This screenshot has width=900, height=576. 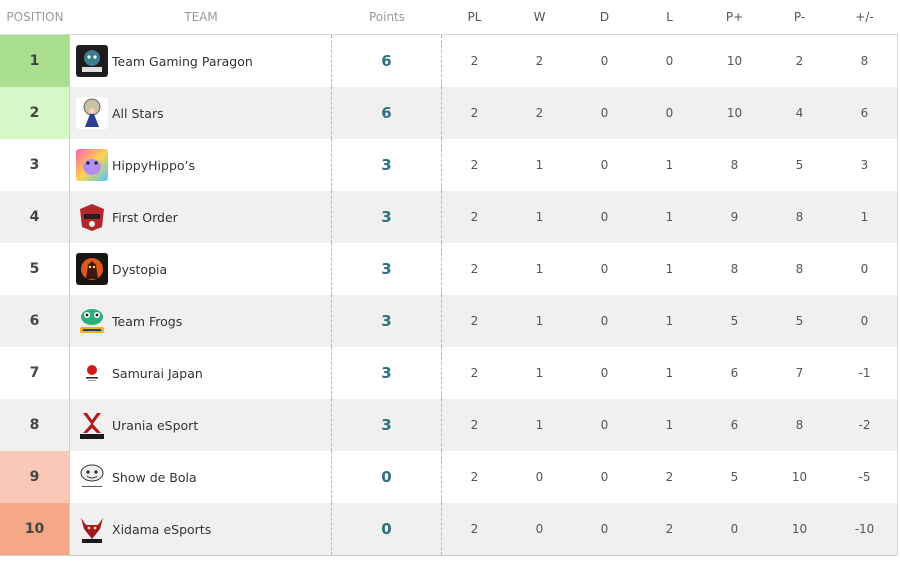 I want to click on hippyhippos-logo-icon, so click(x=92, y=165).